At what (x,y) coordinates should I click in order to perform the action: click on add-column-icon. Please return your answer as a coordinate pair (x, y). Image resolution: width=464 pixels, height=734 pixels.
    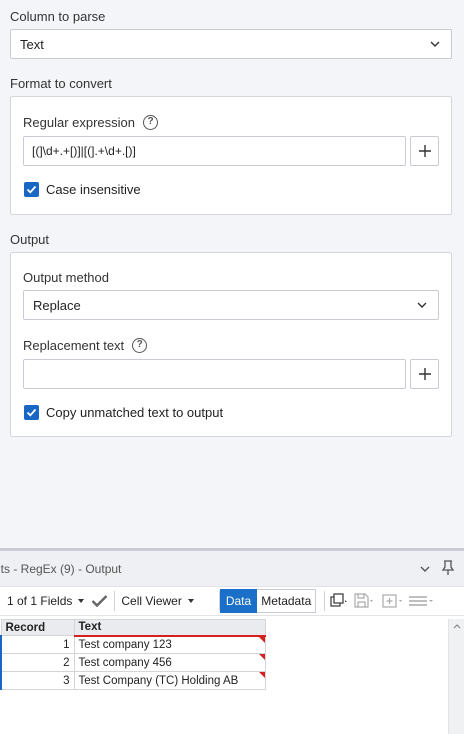
    Looking at the image, I should click on (393, 601).